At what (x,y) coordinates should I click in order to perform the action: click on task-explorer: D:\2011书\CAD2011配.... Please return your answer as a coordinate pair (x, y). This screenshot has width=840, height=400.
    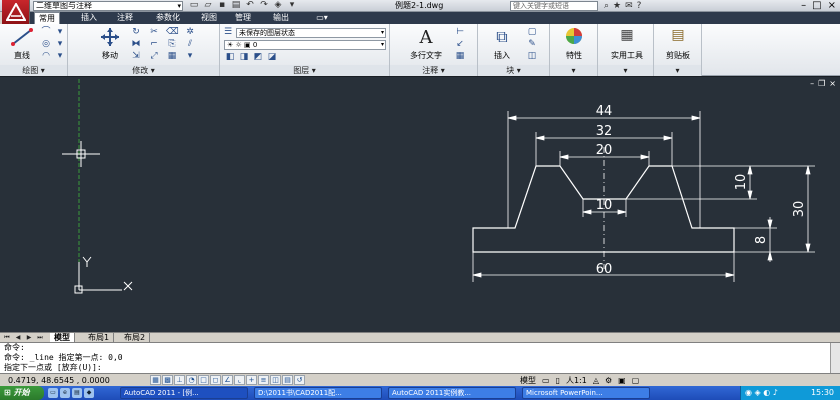
    Looking at the image, I should click on (318, 393).